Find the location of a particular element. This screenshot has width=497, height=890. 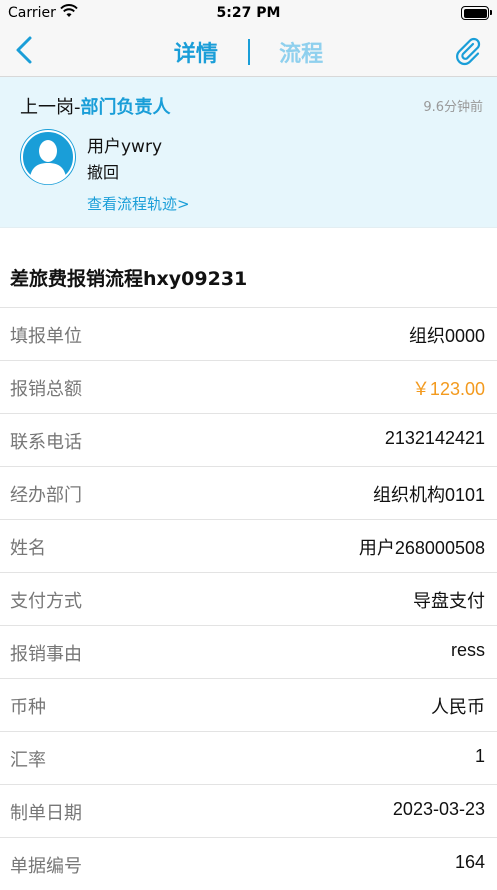

avatar is located at coordinates (48, 157).